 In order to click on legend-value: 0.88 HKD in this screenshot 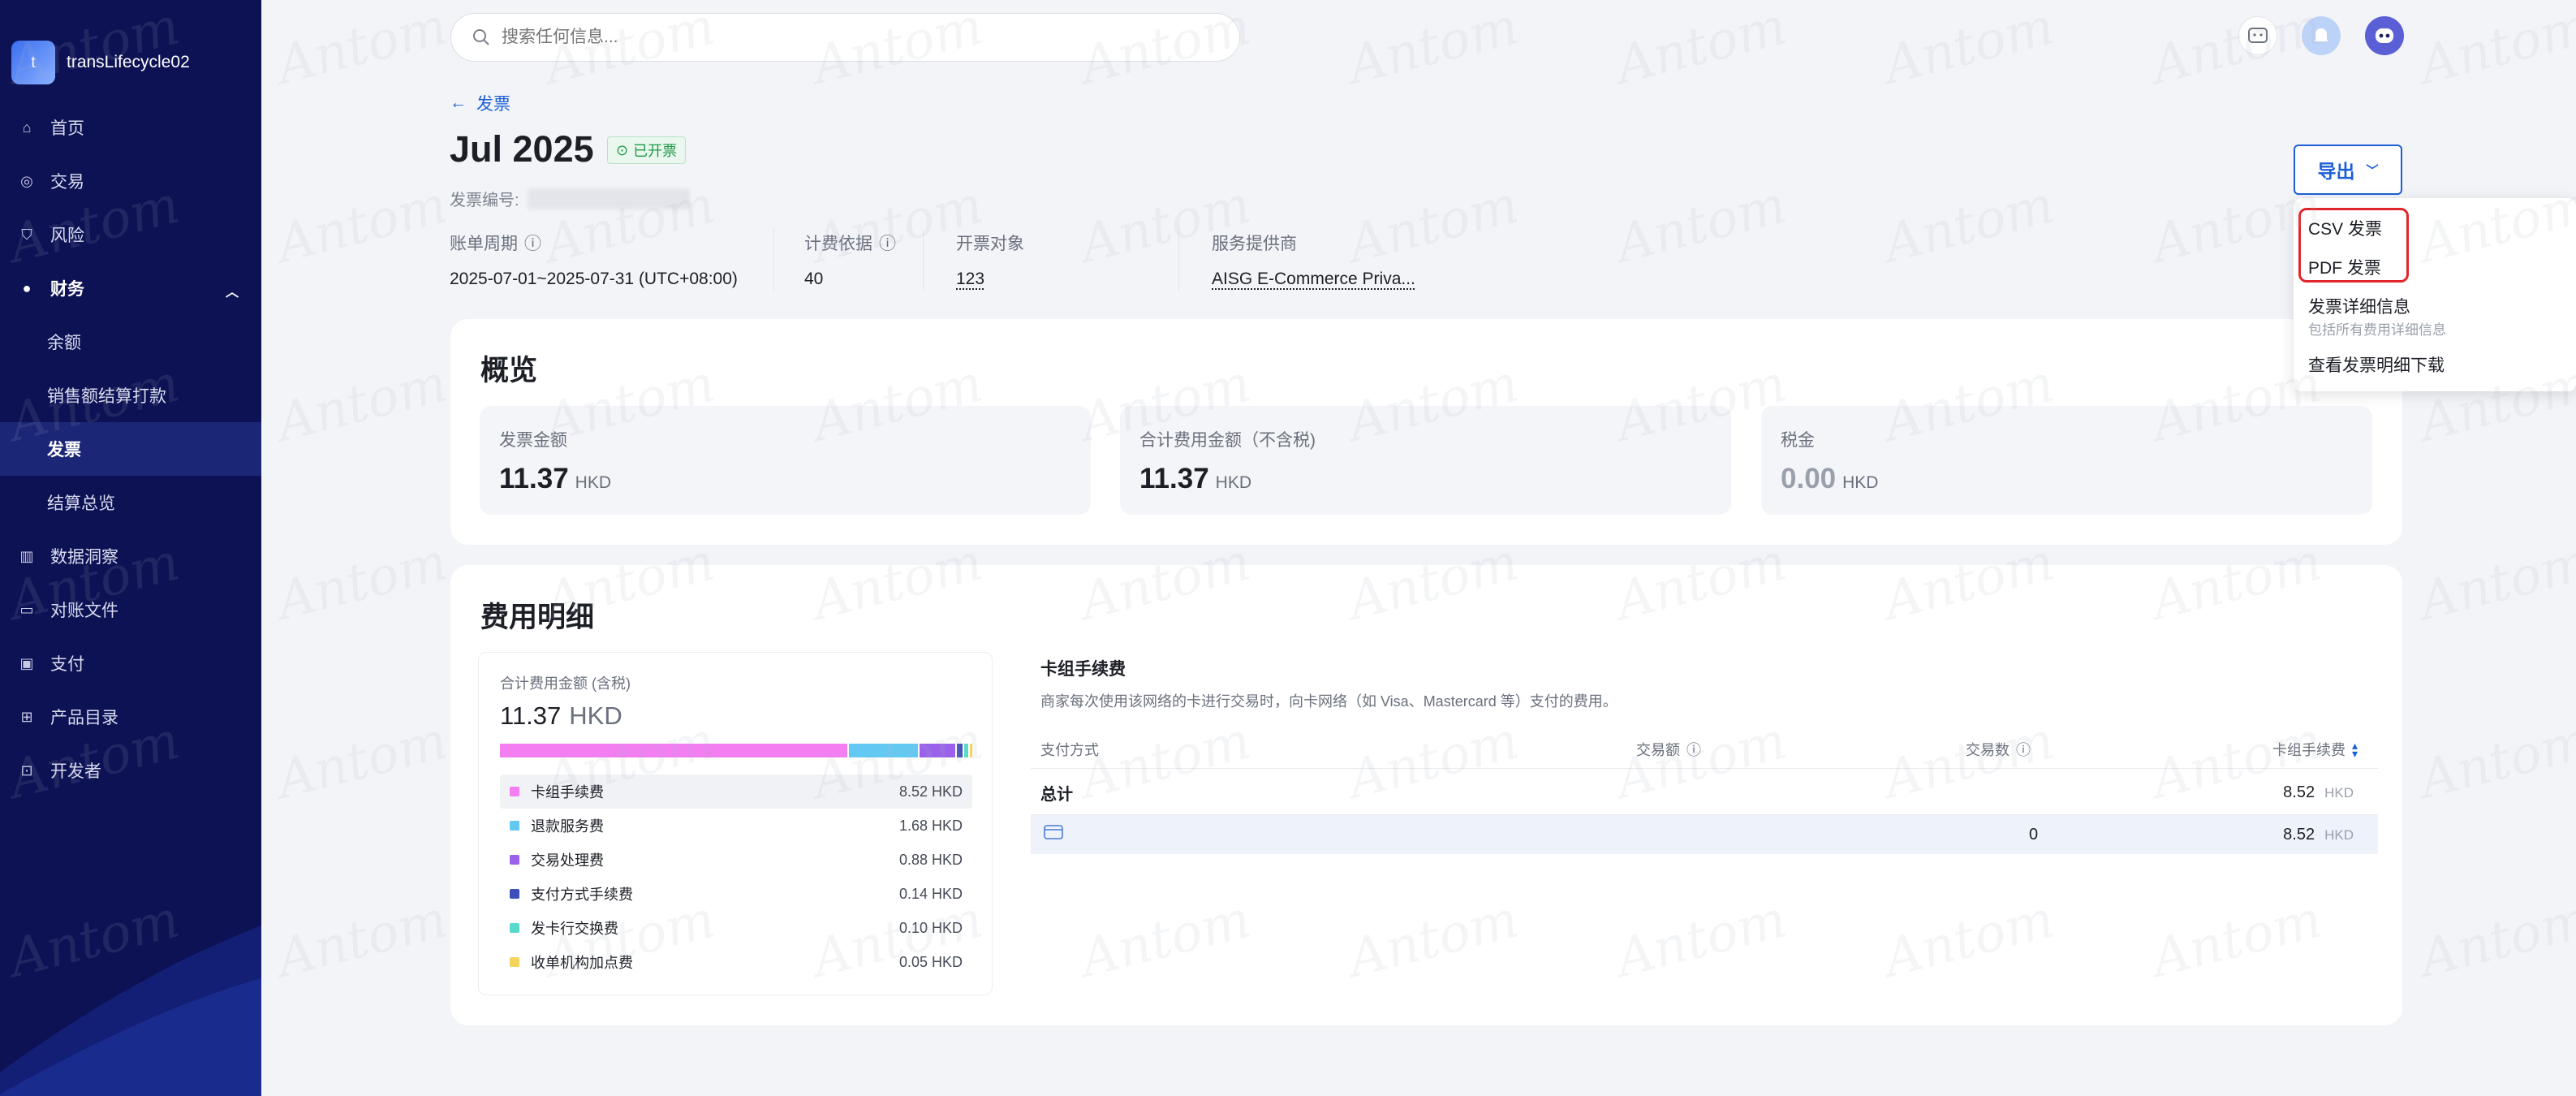, I will do `click(931, 859)`.